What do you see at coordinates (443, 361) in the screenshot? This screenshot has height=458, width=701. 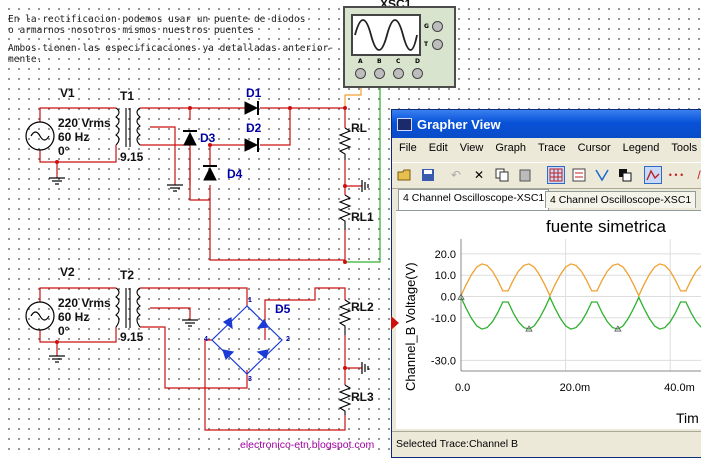 I see `y-tick-label: -30.0` at bounding box center [443, 361].